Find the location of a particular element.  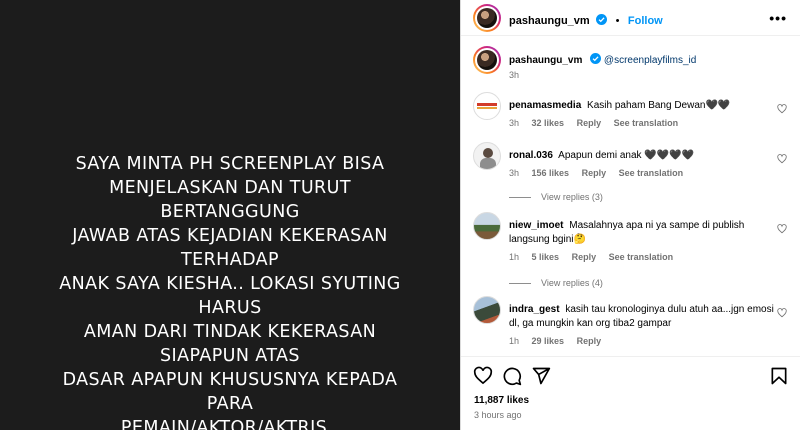

share-icon is located at coordinates (541, 376).